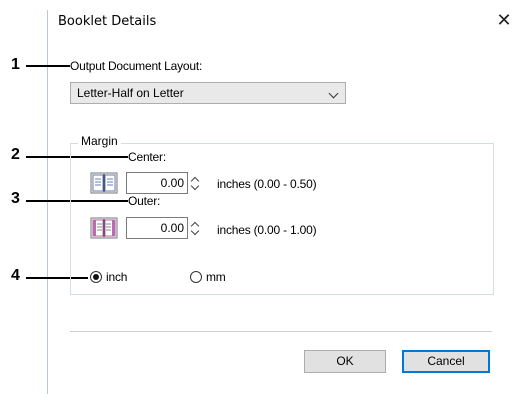 The height and width of the screenshot is (394, 516). Describe the element at coordinates (504, 20) in the screenshot. I see `close-icon: ✕` at that location.